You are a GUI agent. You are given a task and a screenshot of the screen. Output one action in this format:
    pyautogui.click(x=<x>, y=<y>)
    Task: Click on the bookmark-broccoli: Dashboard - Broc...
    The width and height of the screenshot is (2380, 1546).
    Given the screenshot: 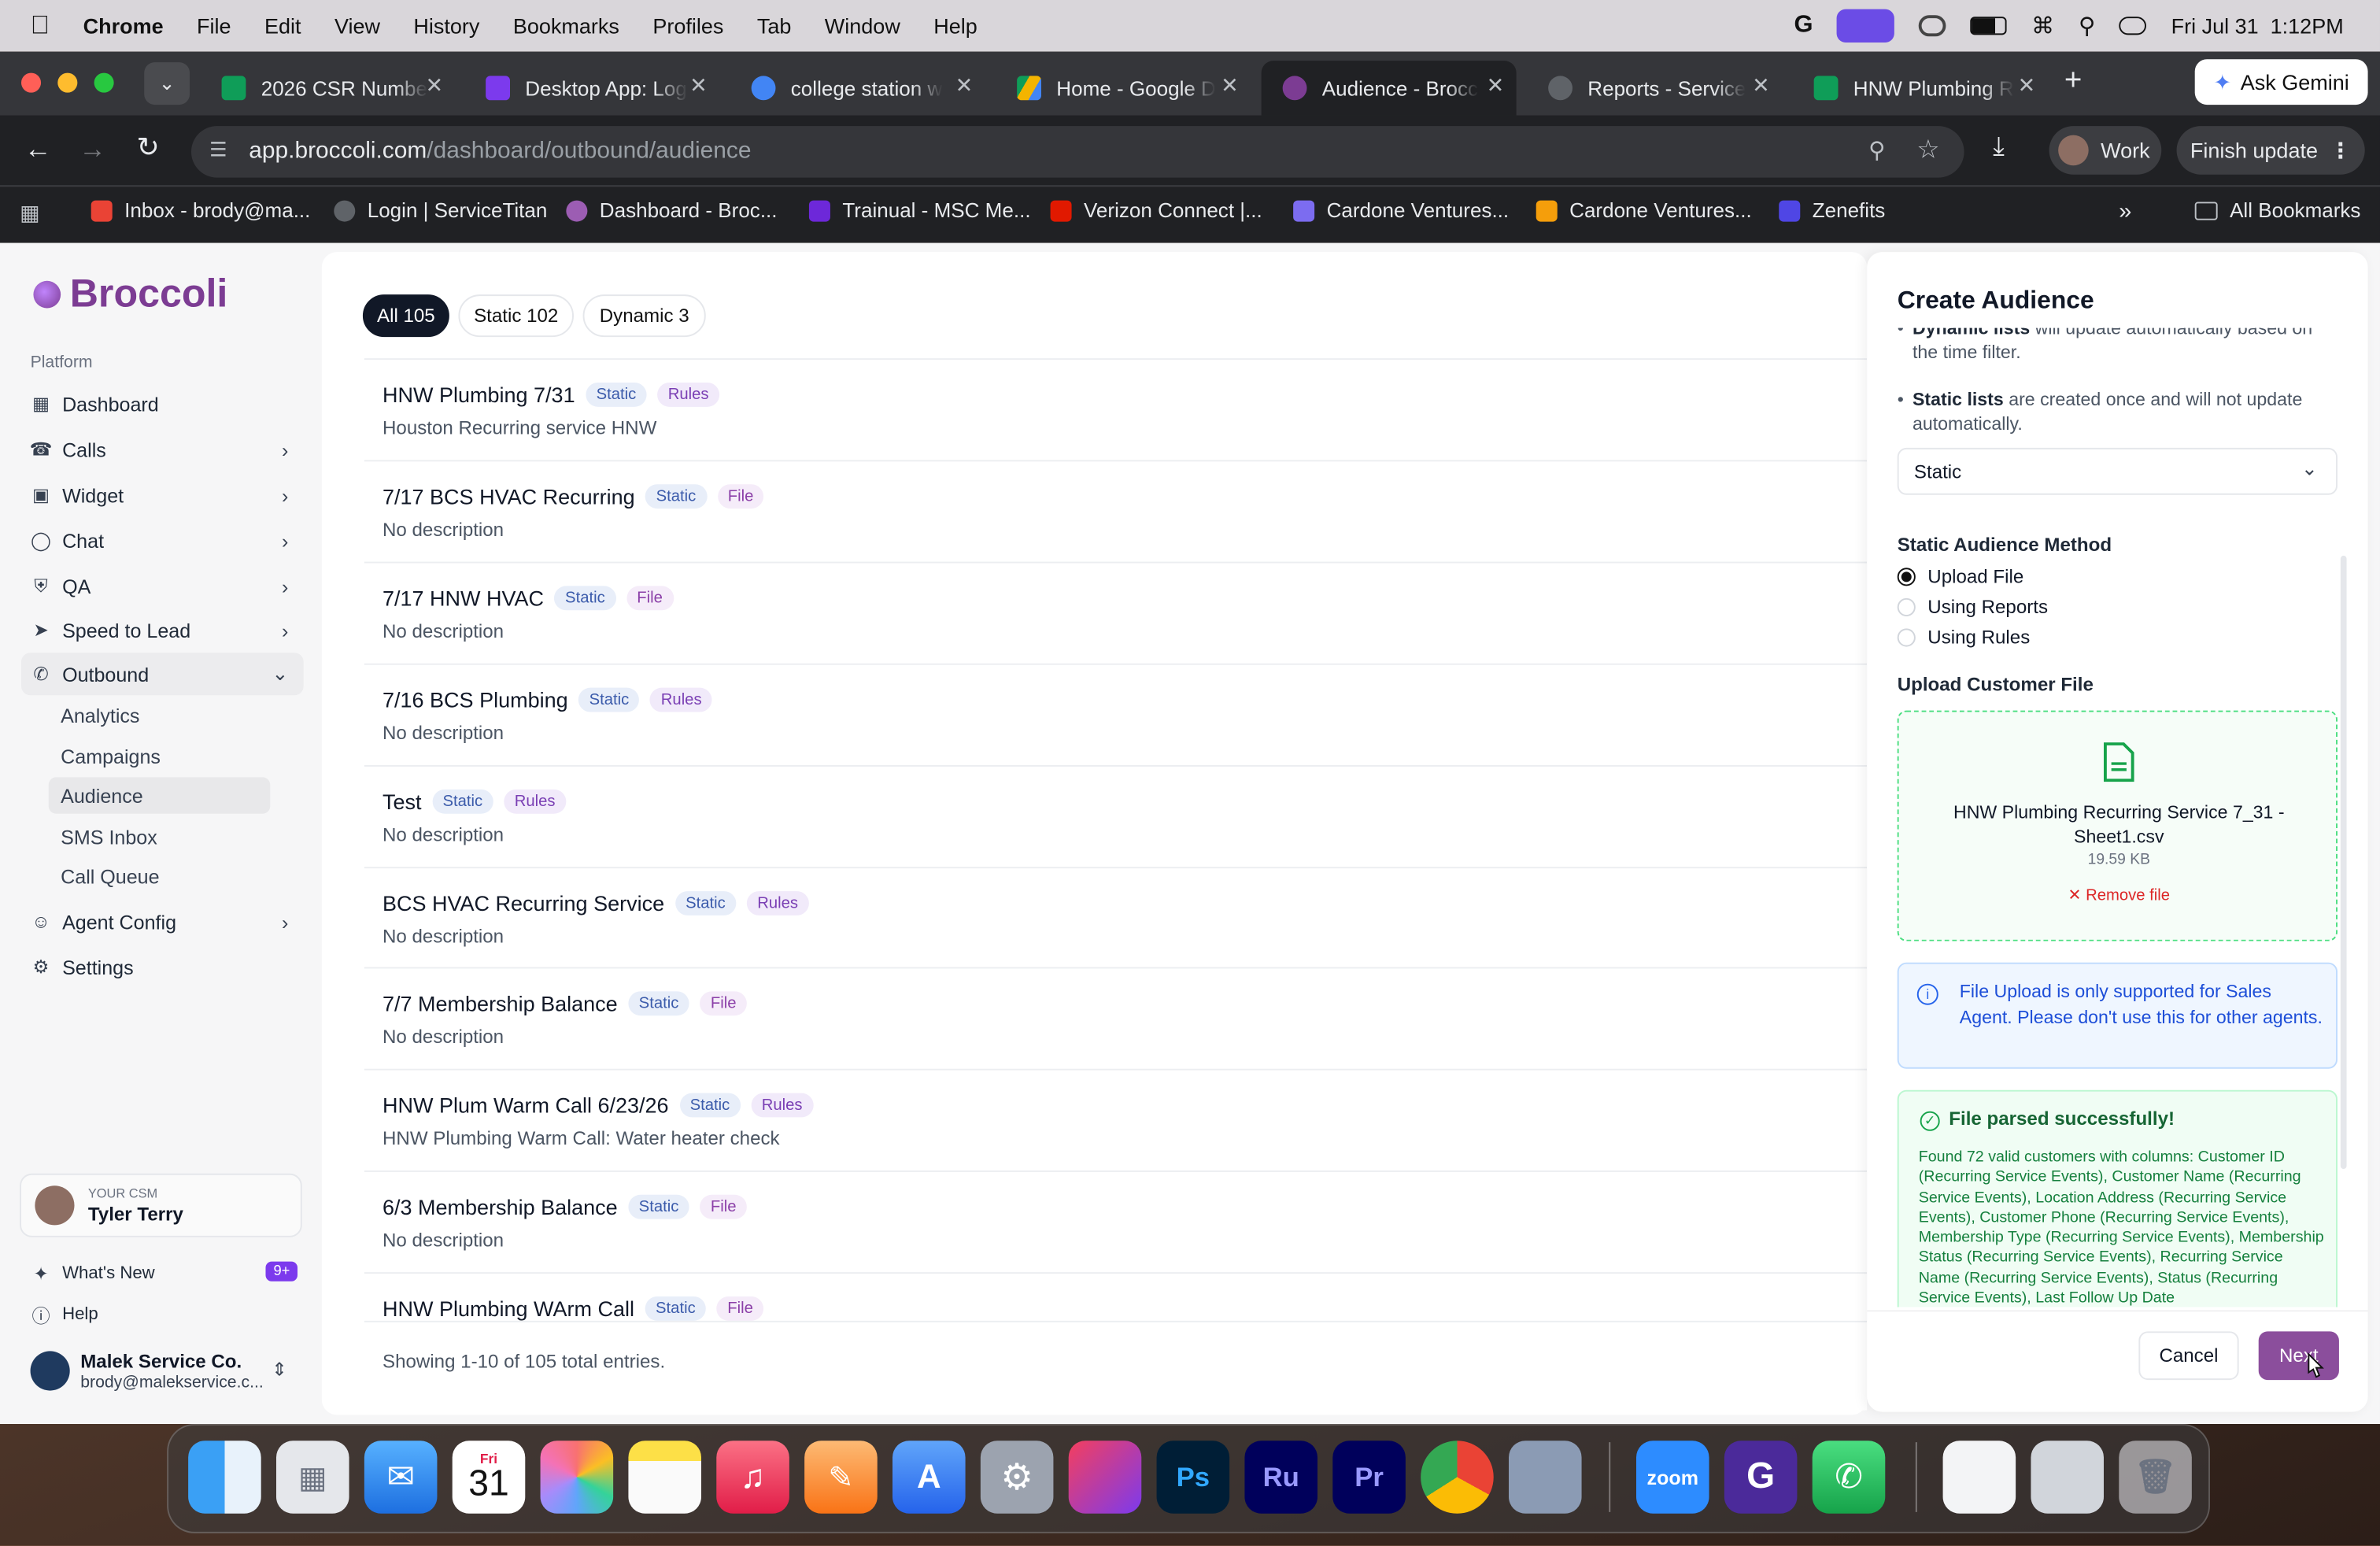 What is the action you would take?
    pyautogui.click(x=672, y=210)
    